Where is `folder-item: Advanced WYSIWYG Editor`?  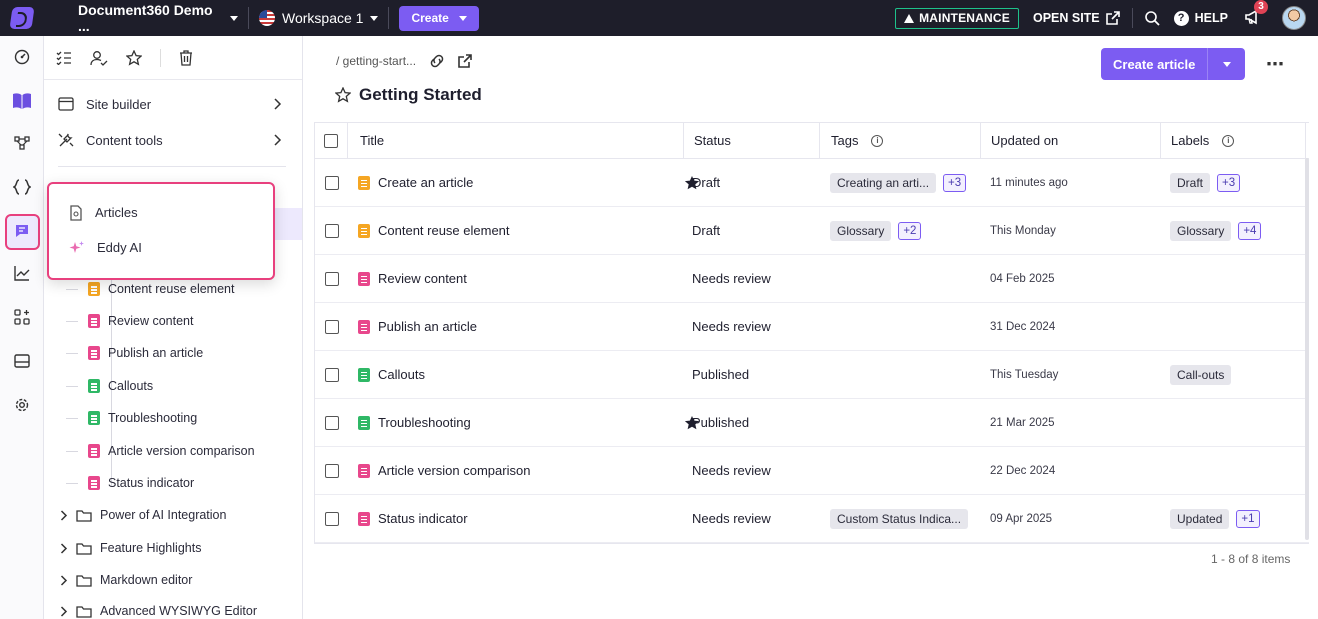
folder-item: Advanced WYSIWYG Editor is located at coordinates (158, 607).